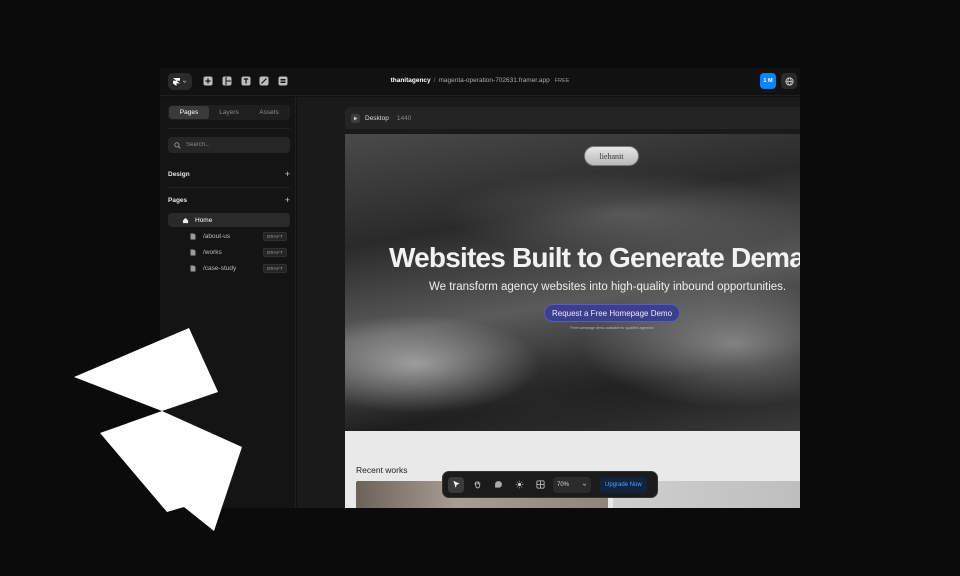 Image resolution: width=960 pixels, height=576 pixels. What do you see at coordinates (411, 80) in the screenshot?
I see `project-name: thanitagency` at bounding box center [411, 80].